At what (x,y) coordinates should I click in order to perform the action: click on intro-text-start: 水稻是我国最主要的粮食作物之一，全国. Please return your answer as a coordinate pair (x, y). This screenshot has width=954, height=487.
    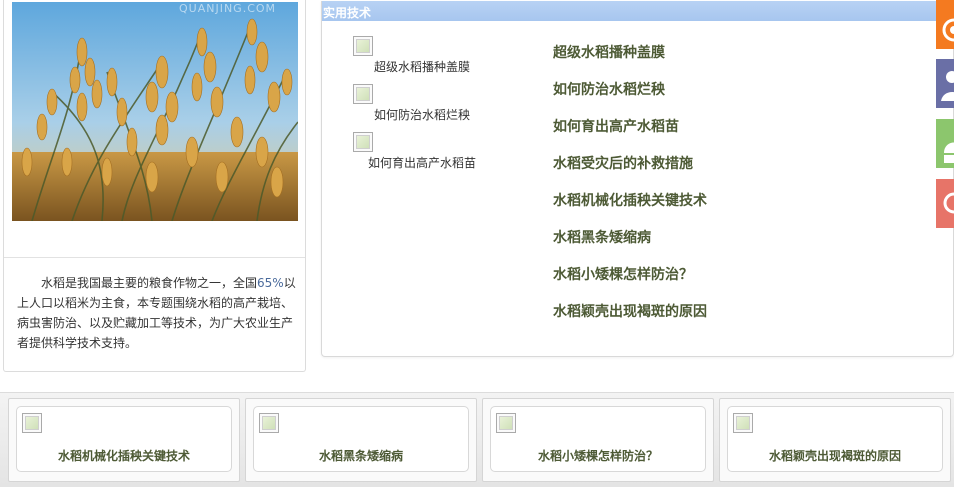
    Looking at the image, I should click on (149, 283).